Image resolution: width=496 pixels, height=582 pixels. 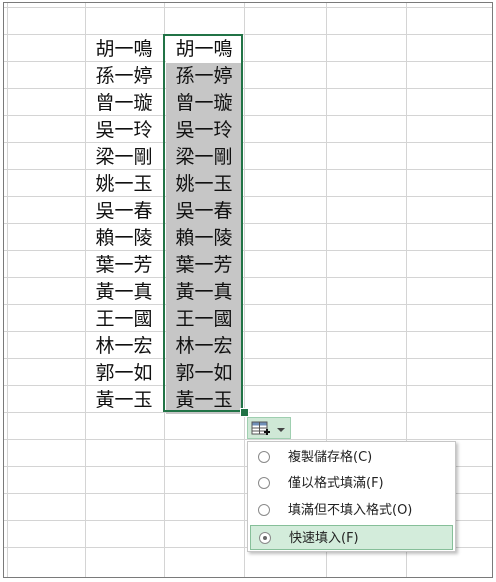 I want to click on radio-checked-icon, so click(x=265, y=538).